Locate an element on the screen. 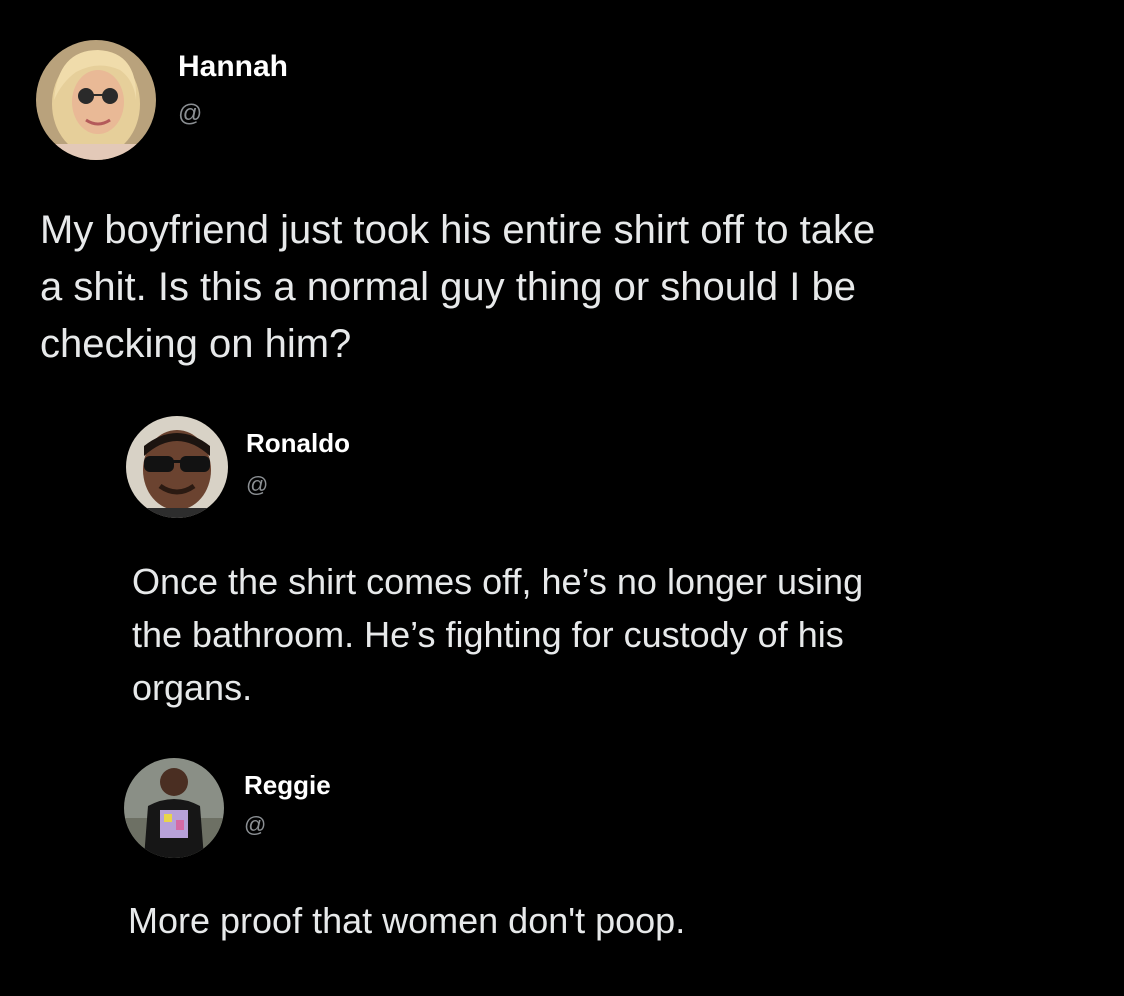 This screenshot has width=1124, height=996. avatar-reggie is located at coordinates (174, 808).